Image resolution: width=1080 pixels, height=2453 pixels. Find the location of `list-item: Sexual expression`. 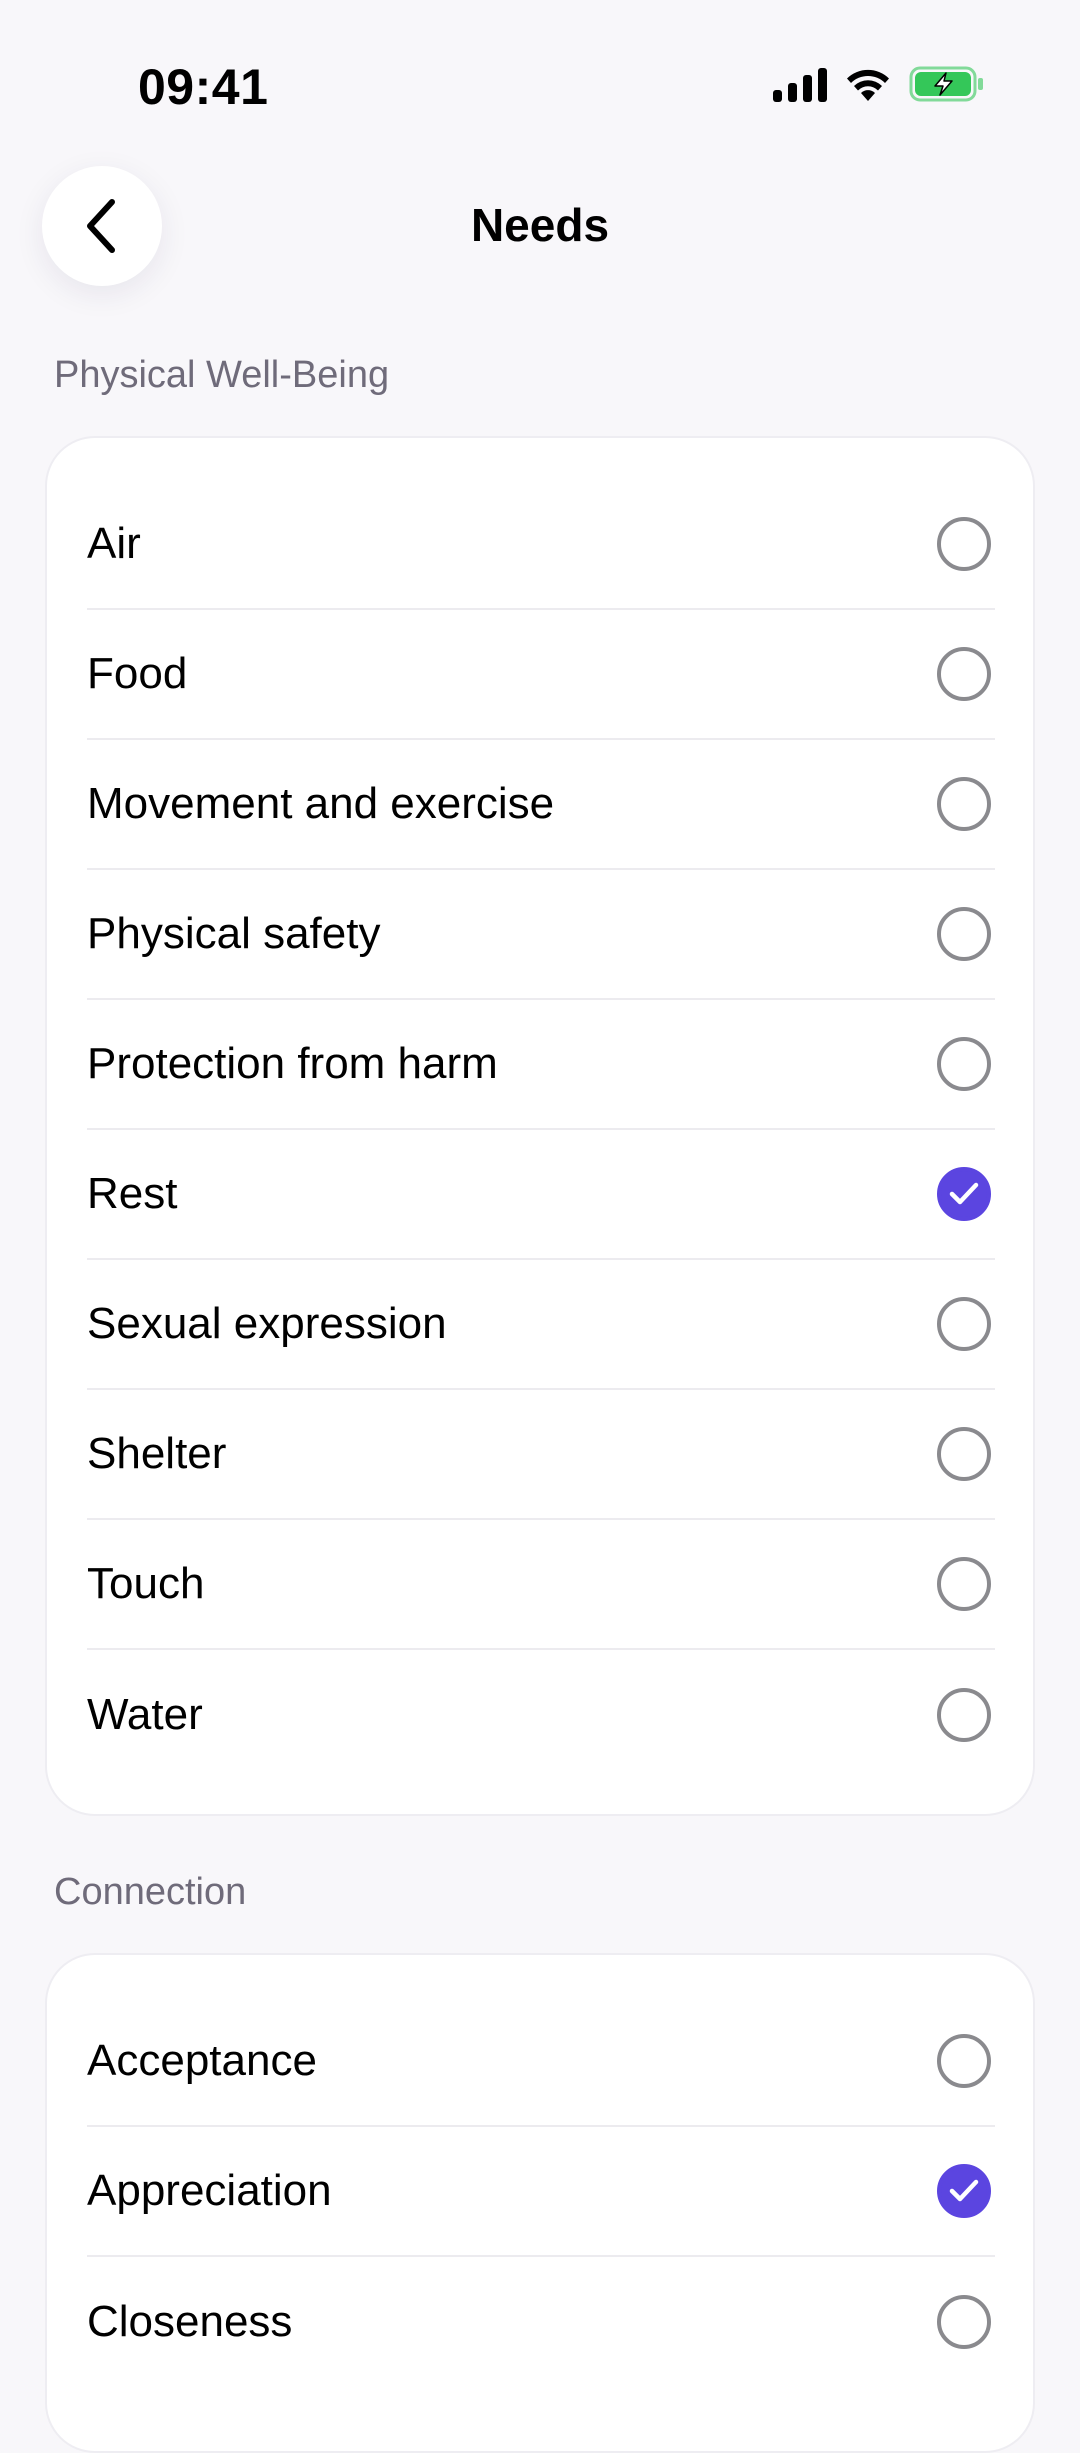

list-item: Sexual expression is located at coordinates (541, 1325).